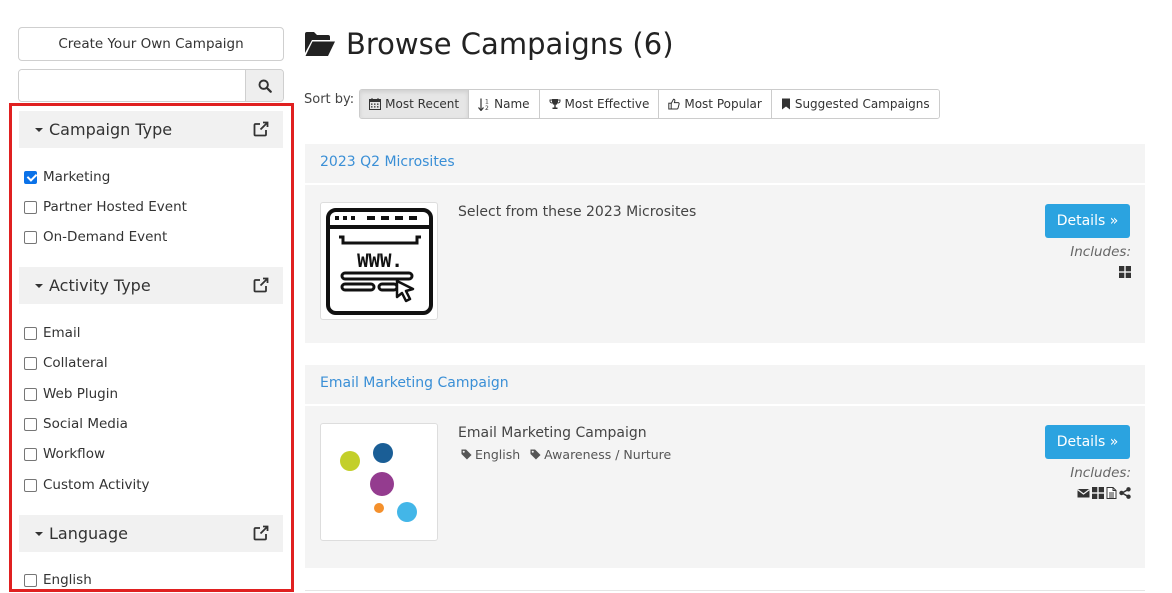 Image resolution: width=1172 pixels, height=593 pixels. Describe the element at coordinates (320, 44) in the screenshot. I see `folder-open-icon` at that location.